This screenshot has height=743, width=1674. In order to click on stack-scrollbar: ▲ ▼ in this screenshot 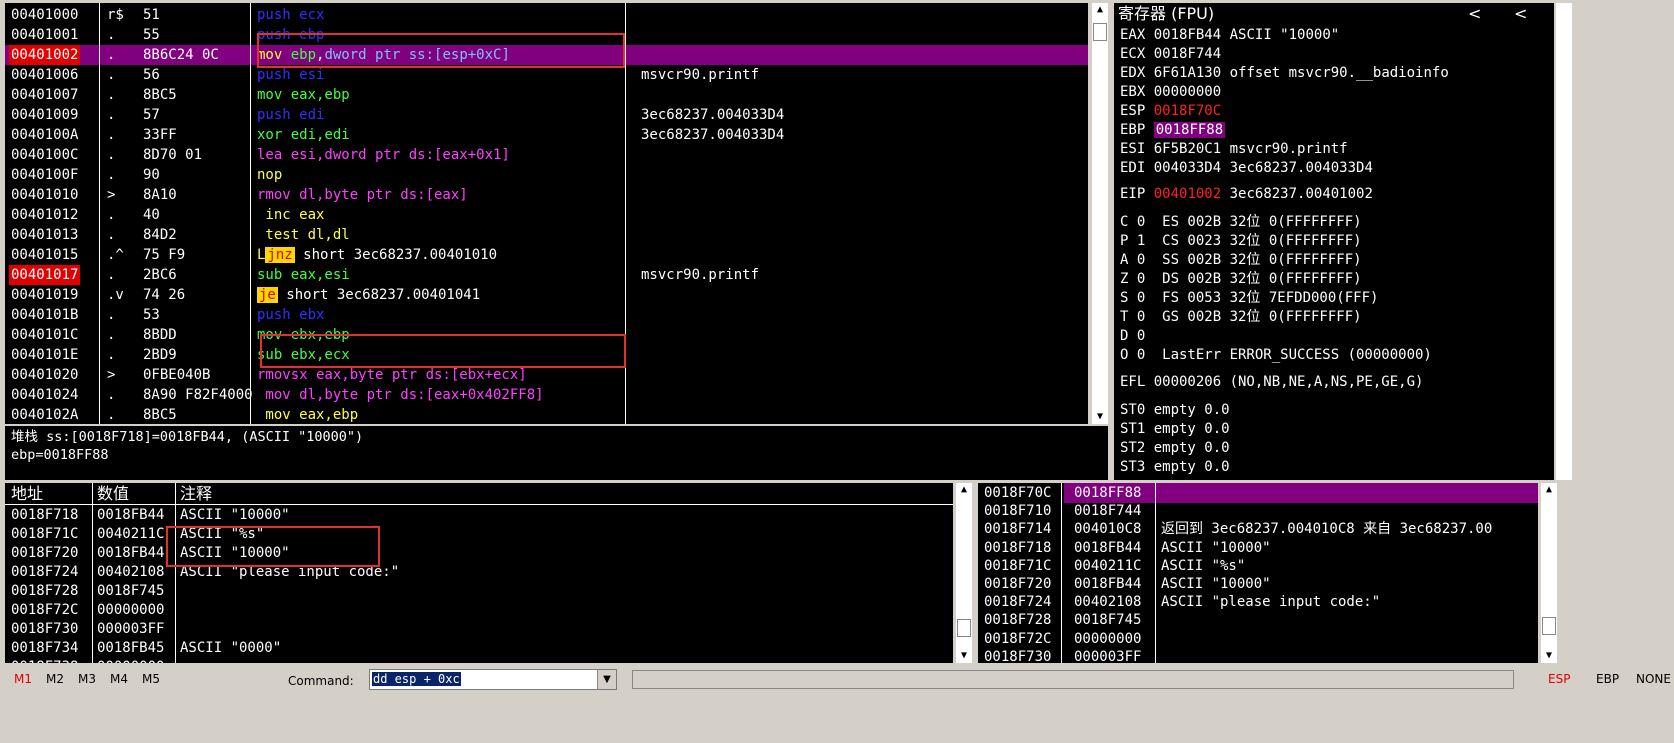, I will do `click(1549, 573)`.